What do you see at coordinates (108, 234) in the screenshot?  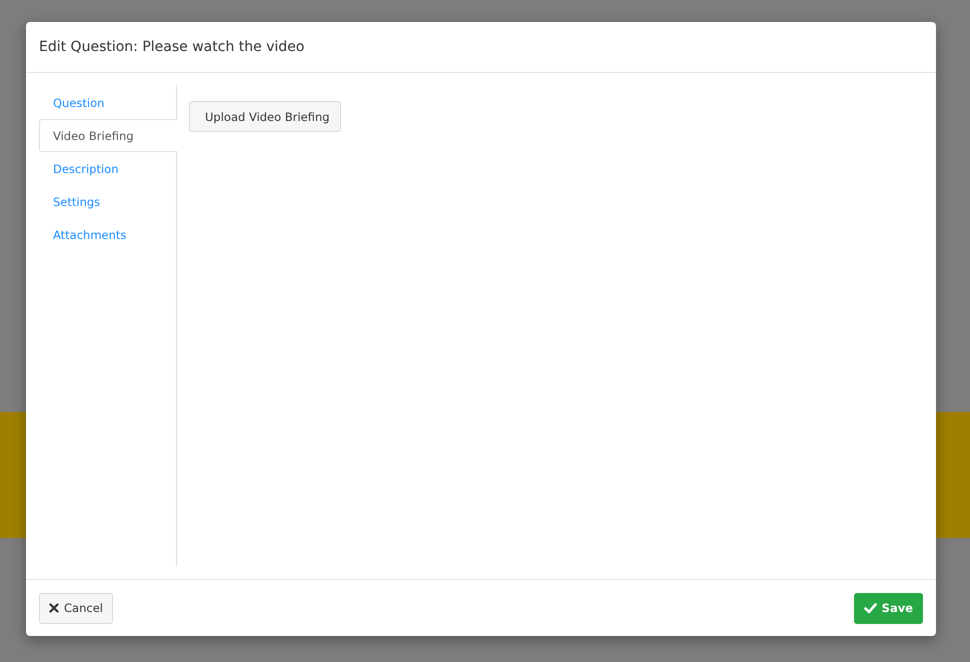 I see `tab: Attachments` at bounding box center [108, 234].